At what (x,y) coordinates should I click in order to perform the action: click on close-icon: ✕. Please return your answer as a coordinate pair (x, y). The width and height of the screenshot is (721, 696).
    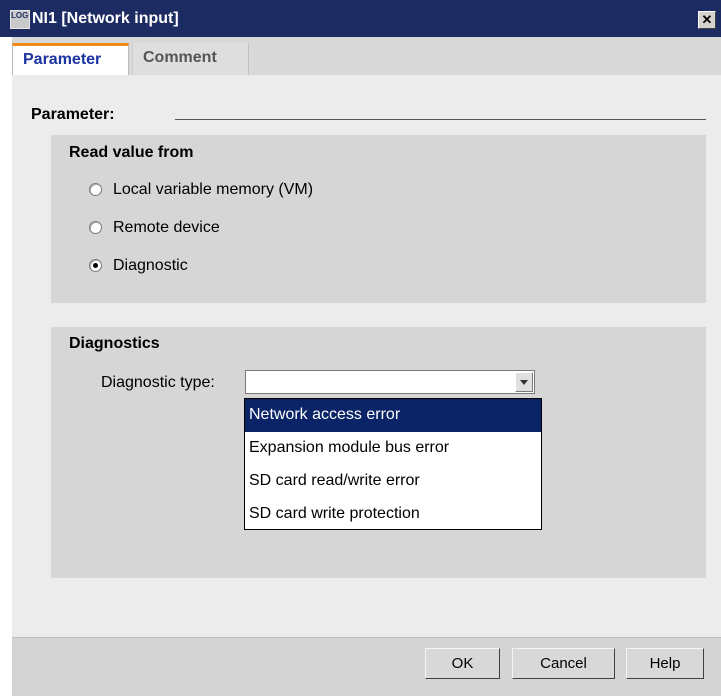
    Looking at the image, I should click on (707, 19).